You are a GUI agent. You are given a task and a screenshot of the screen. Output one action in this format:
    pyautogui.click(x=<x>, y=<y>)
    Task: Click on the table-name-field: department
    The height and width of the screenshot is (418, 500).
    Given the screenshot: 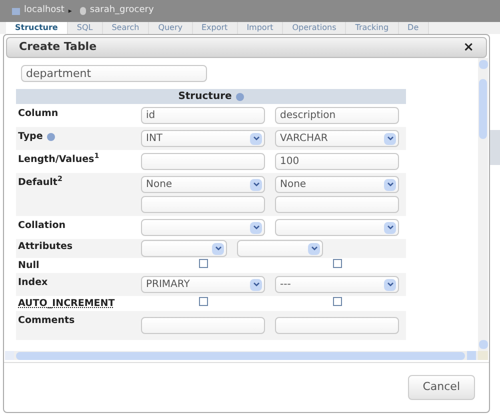 What is the action you would take?
    pyautogui.click(x=114, y=73)
    